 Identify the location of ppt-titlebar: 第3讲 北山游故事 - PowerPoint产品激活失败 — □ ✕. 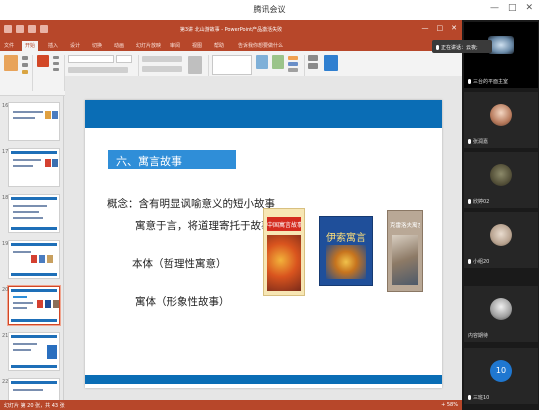
(231, 30).